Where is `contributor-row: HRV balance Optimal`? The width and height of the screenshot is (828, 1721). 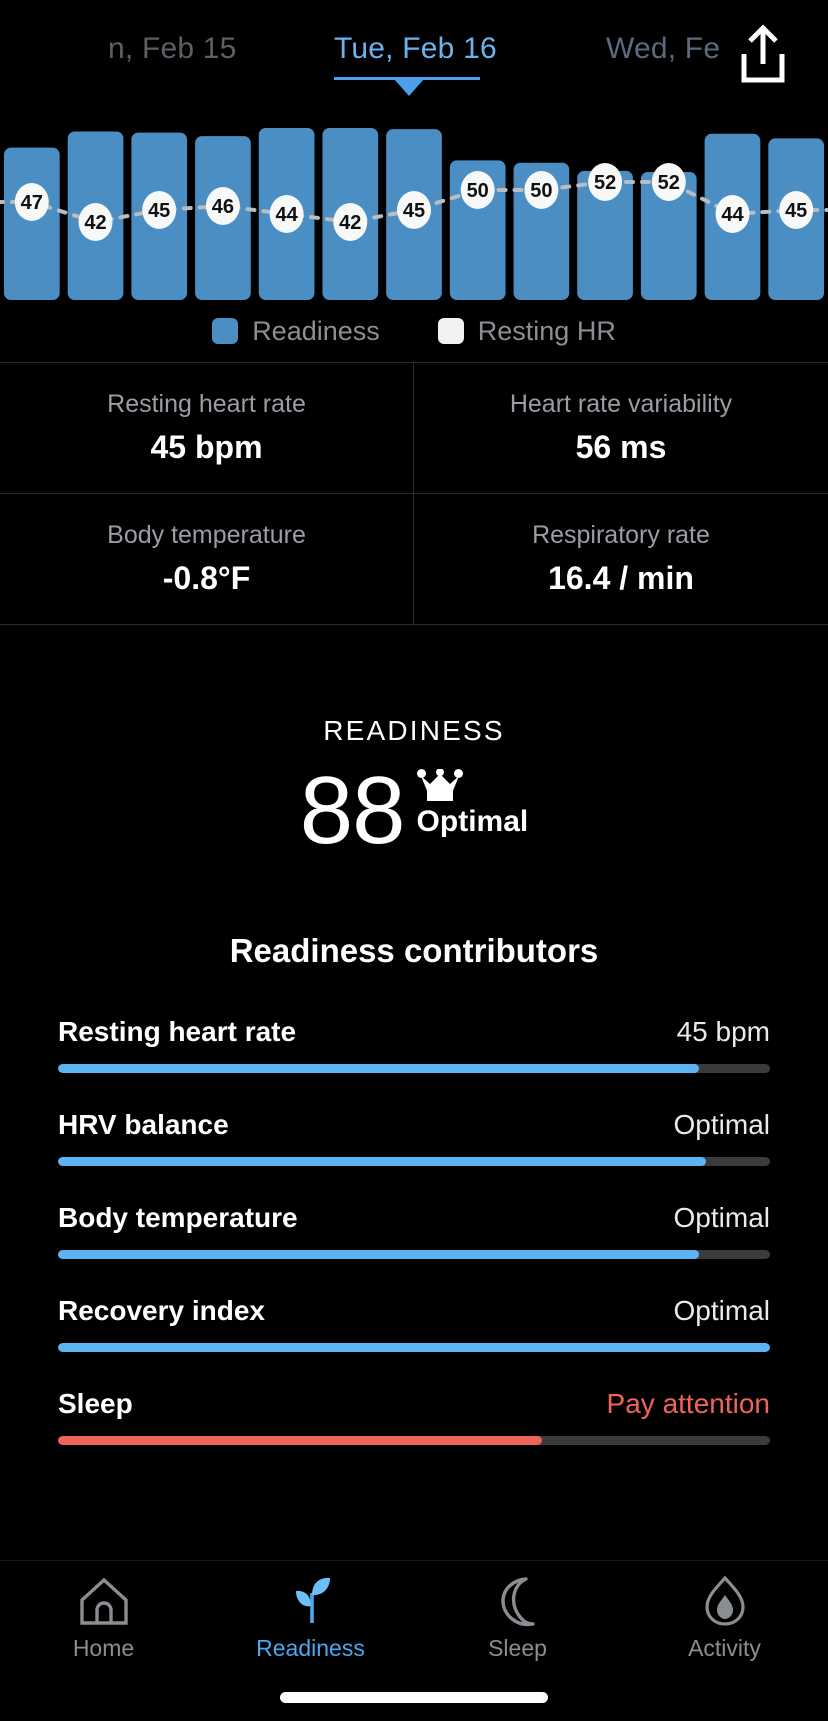
contributor-row: HRV balance Optimal is located at coordinates (414, 1138).